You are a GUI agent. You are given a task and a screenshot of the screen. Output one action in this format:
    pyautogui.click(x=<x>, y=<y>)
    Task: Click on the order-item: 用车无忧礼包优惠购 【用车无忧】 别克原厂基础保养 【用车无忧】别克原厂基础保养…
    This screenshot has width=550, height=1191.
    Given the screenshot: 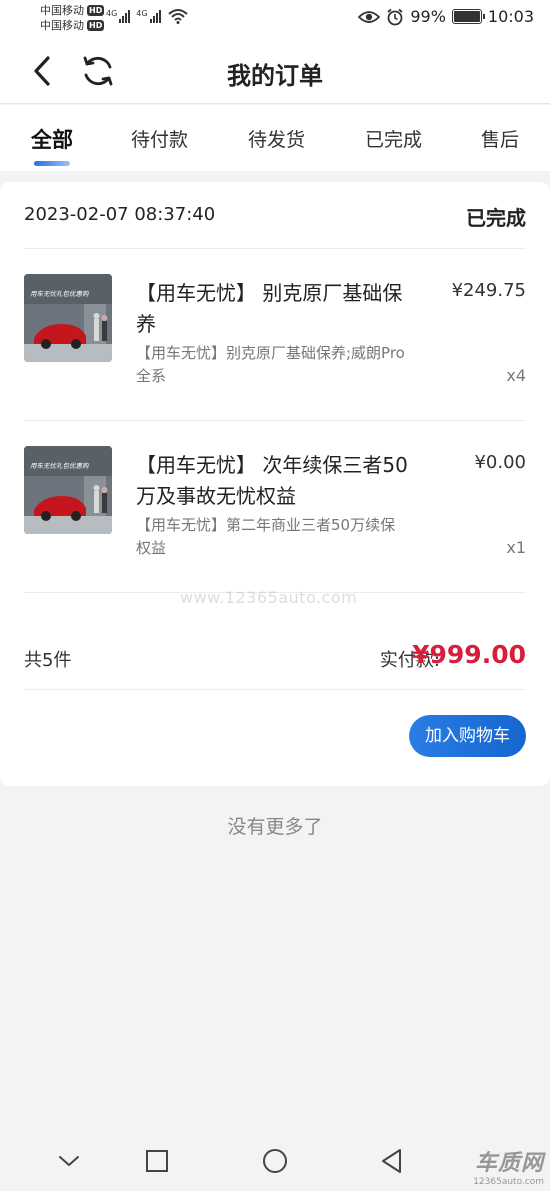 What is the action you would take?
    pyautogui.click(x=275, y=335)
    